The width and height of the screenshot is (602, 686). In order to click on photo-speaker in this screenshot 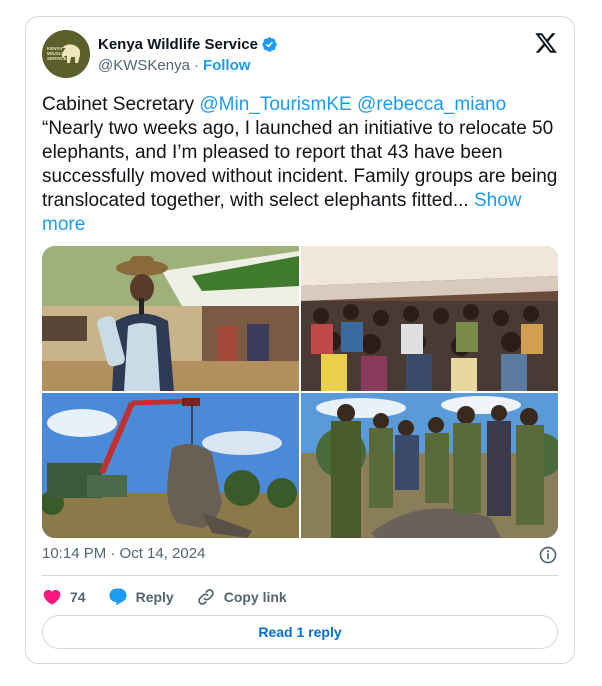, I will do `click(170, 318)`.